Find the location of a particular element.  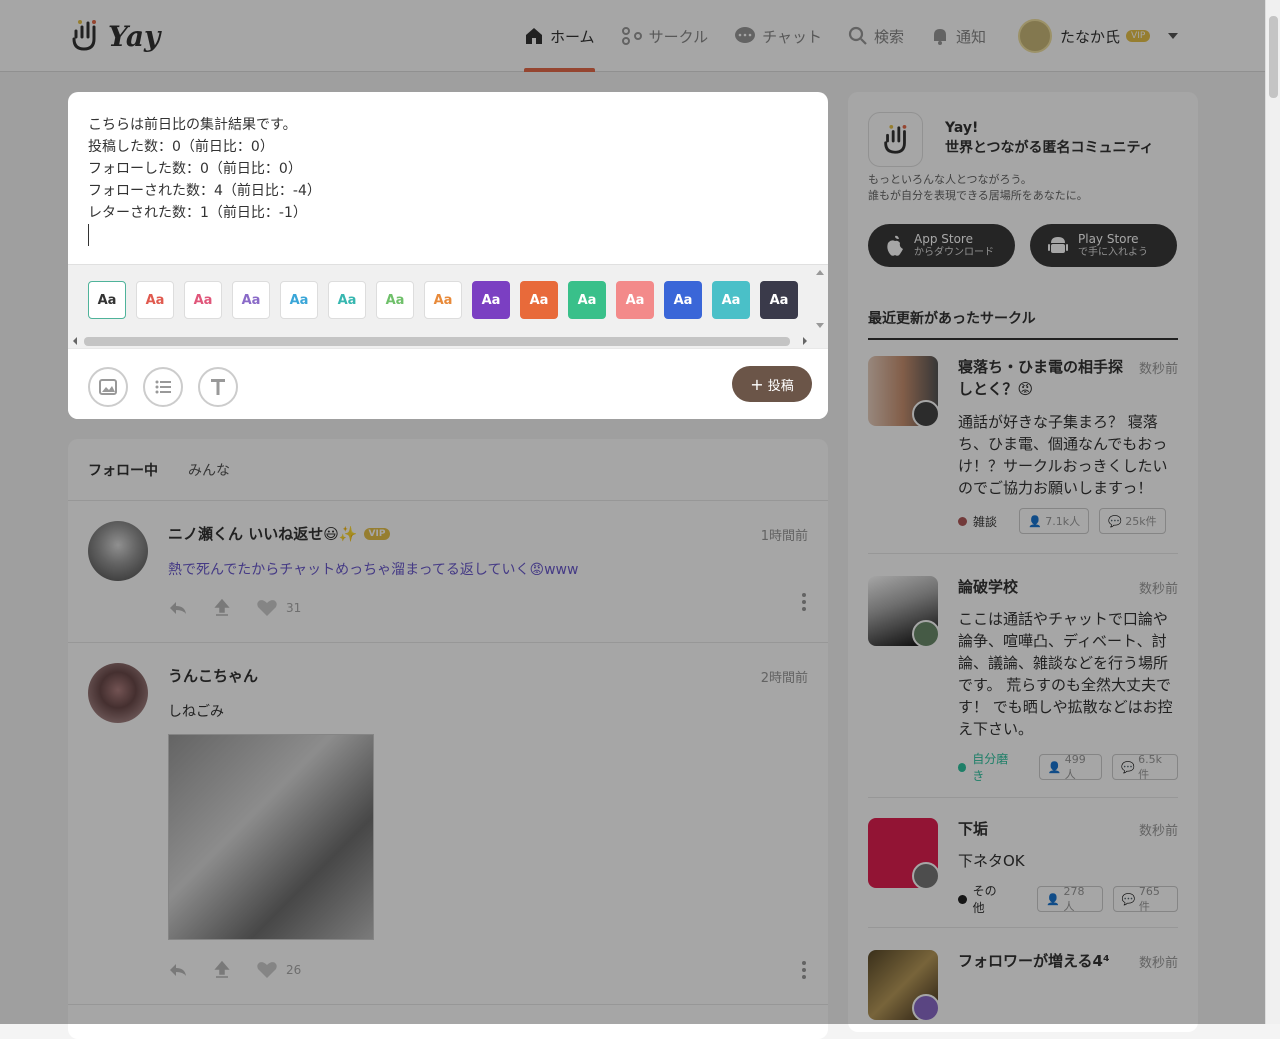

nav-search: 検索 is located at coordinates (876, 36).